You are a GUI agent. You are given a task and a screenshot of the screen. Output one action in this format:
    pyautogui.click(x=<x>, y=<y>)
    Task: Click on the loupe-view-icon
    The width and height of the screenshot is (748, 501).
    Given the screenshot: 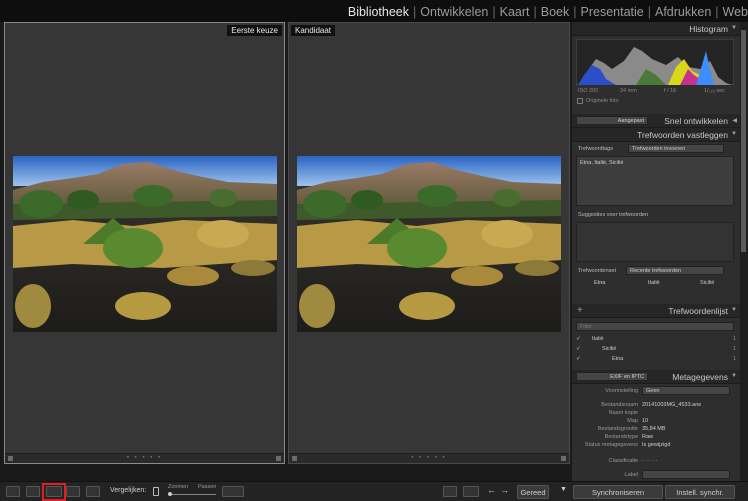 What is the action you would take?
    pyautogui.click(x=33, y=491)
    